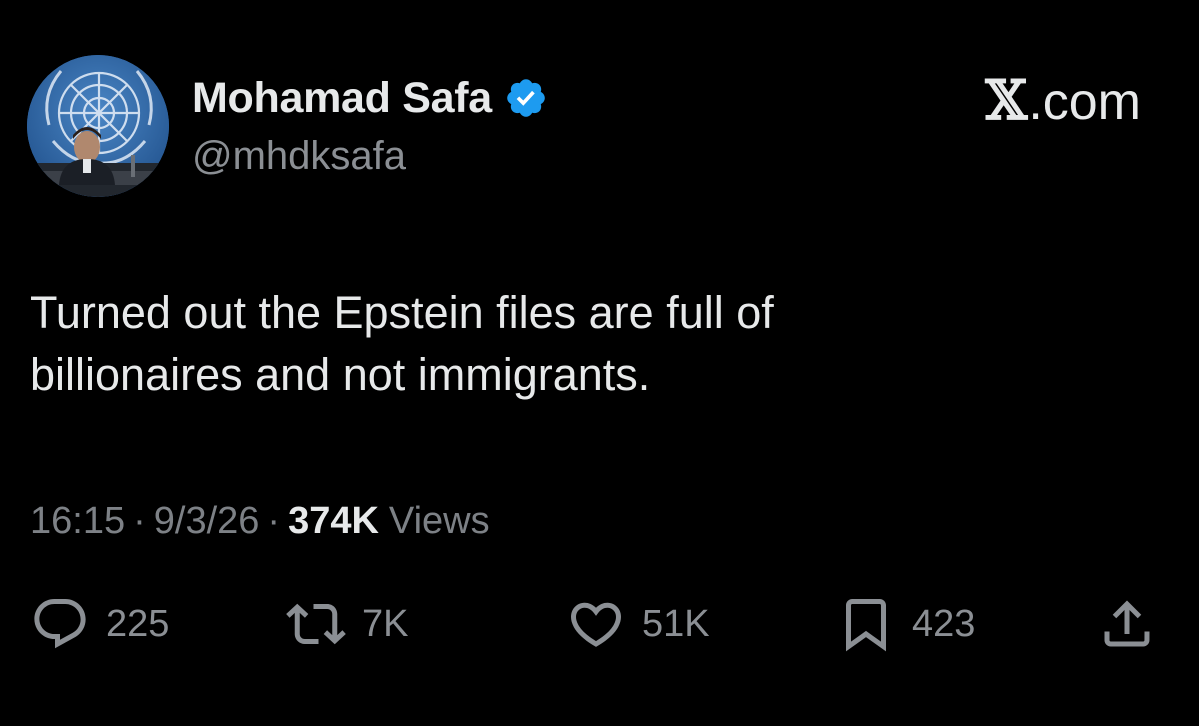 The width and height of the screenshot is (1199, 726). Describe the element at coordinates (1006, 100) in the screenshot. I see `x-logo-icon: 𝕏` at that location.